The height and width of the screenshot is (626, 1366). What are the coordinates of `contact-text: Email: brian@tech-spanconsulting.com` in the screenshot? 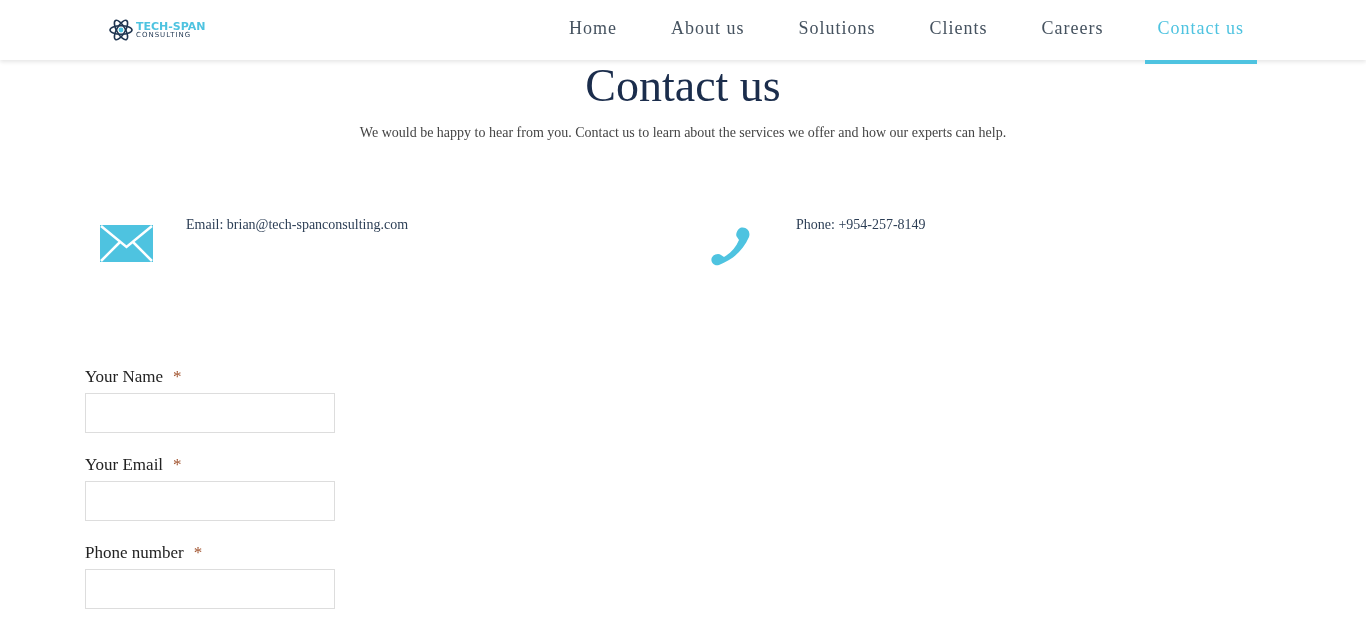 It's located at (297, 225).